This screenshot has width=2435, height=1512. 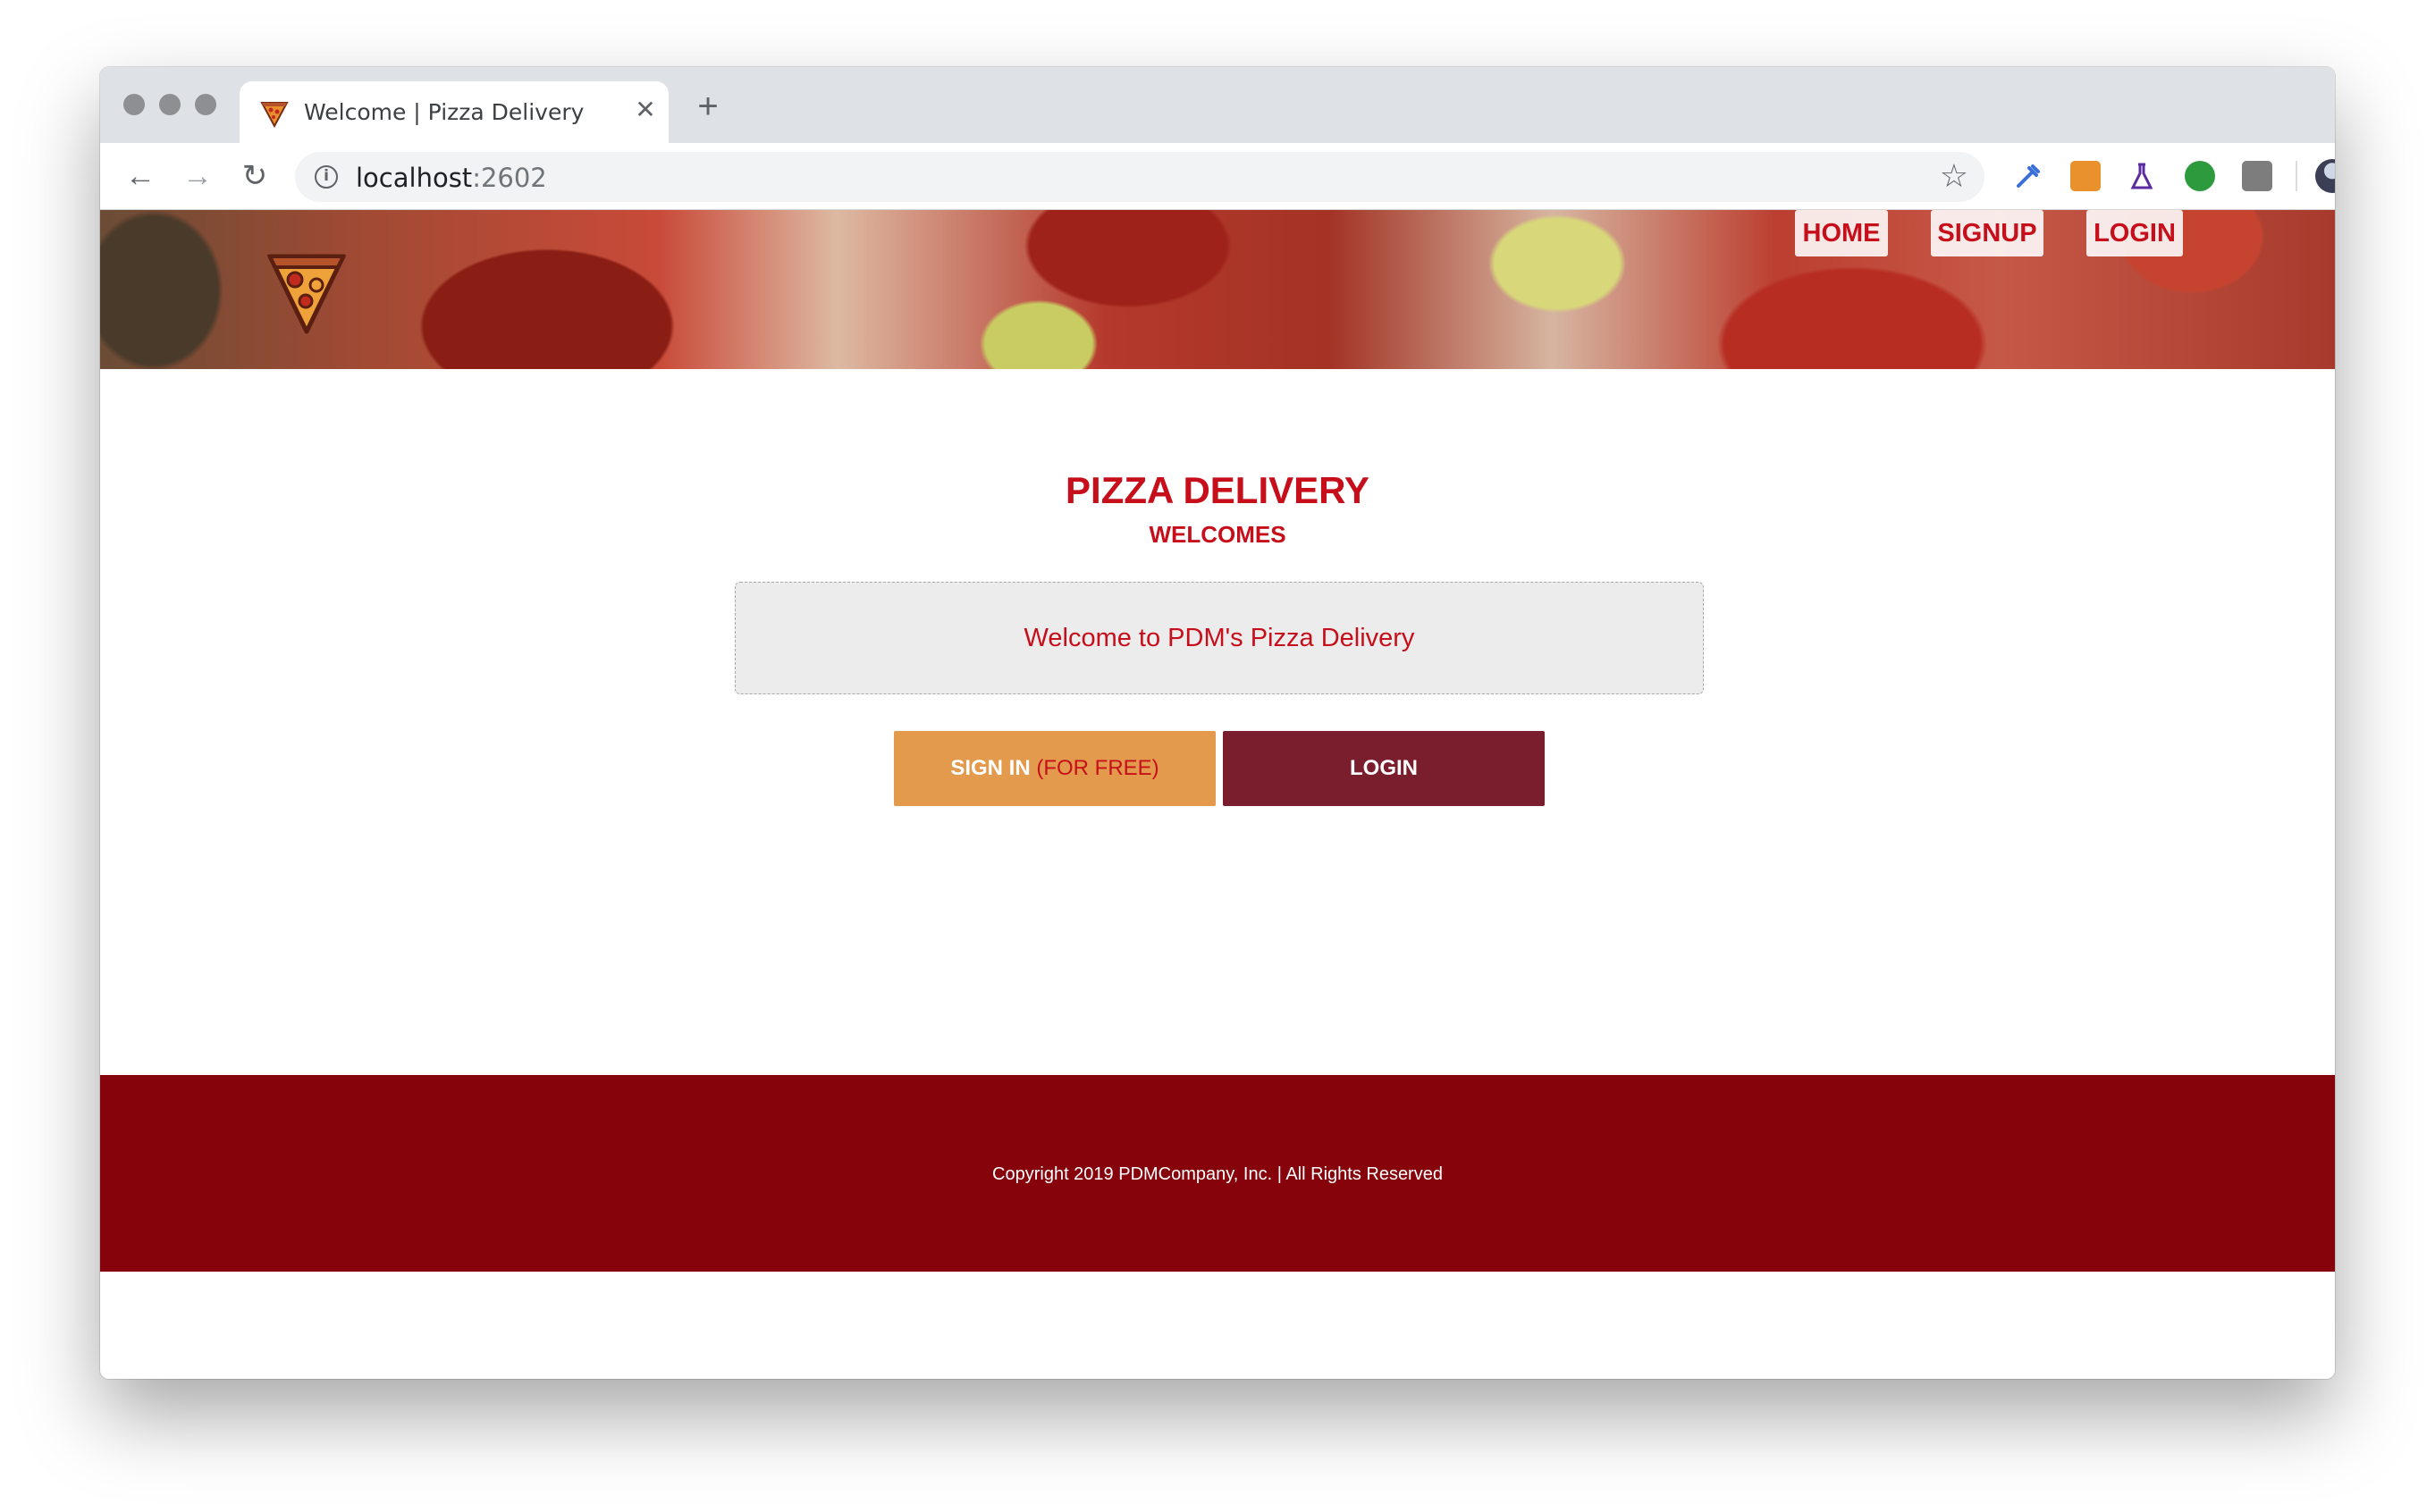 I want to click on info-icon: i, so click(x=326, y=177).